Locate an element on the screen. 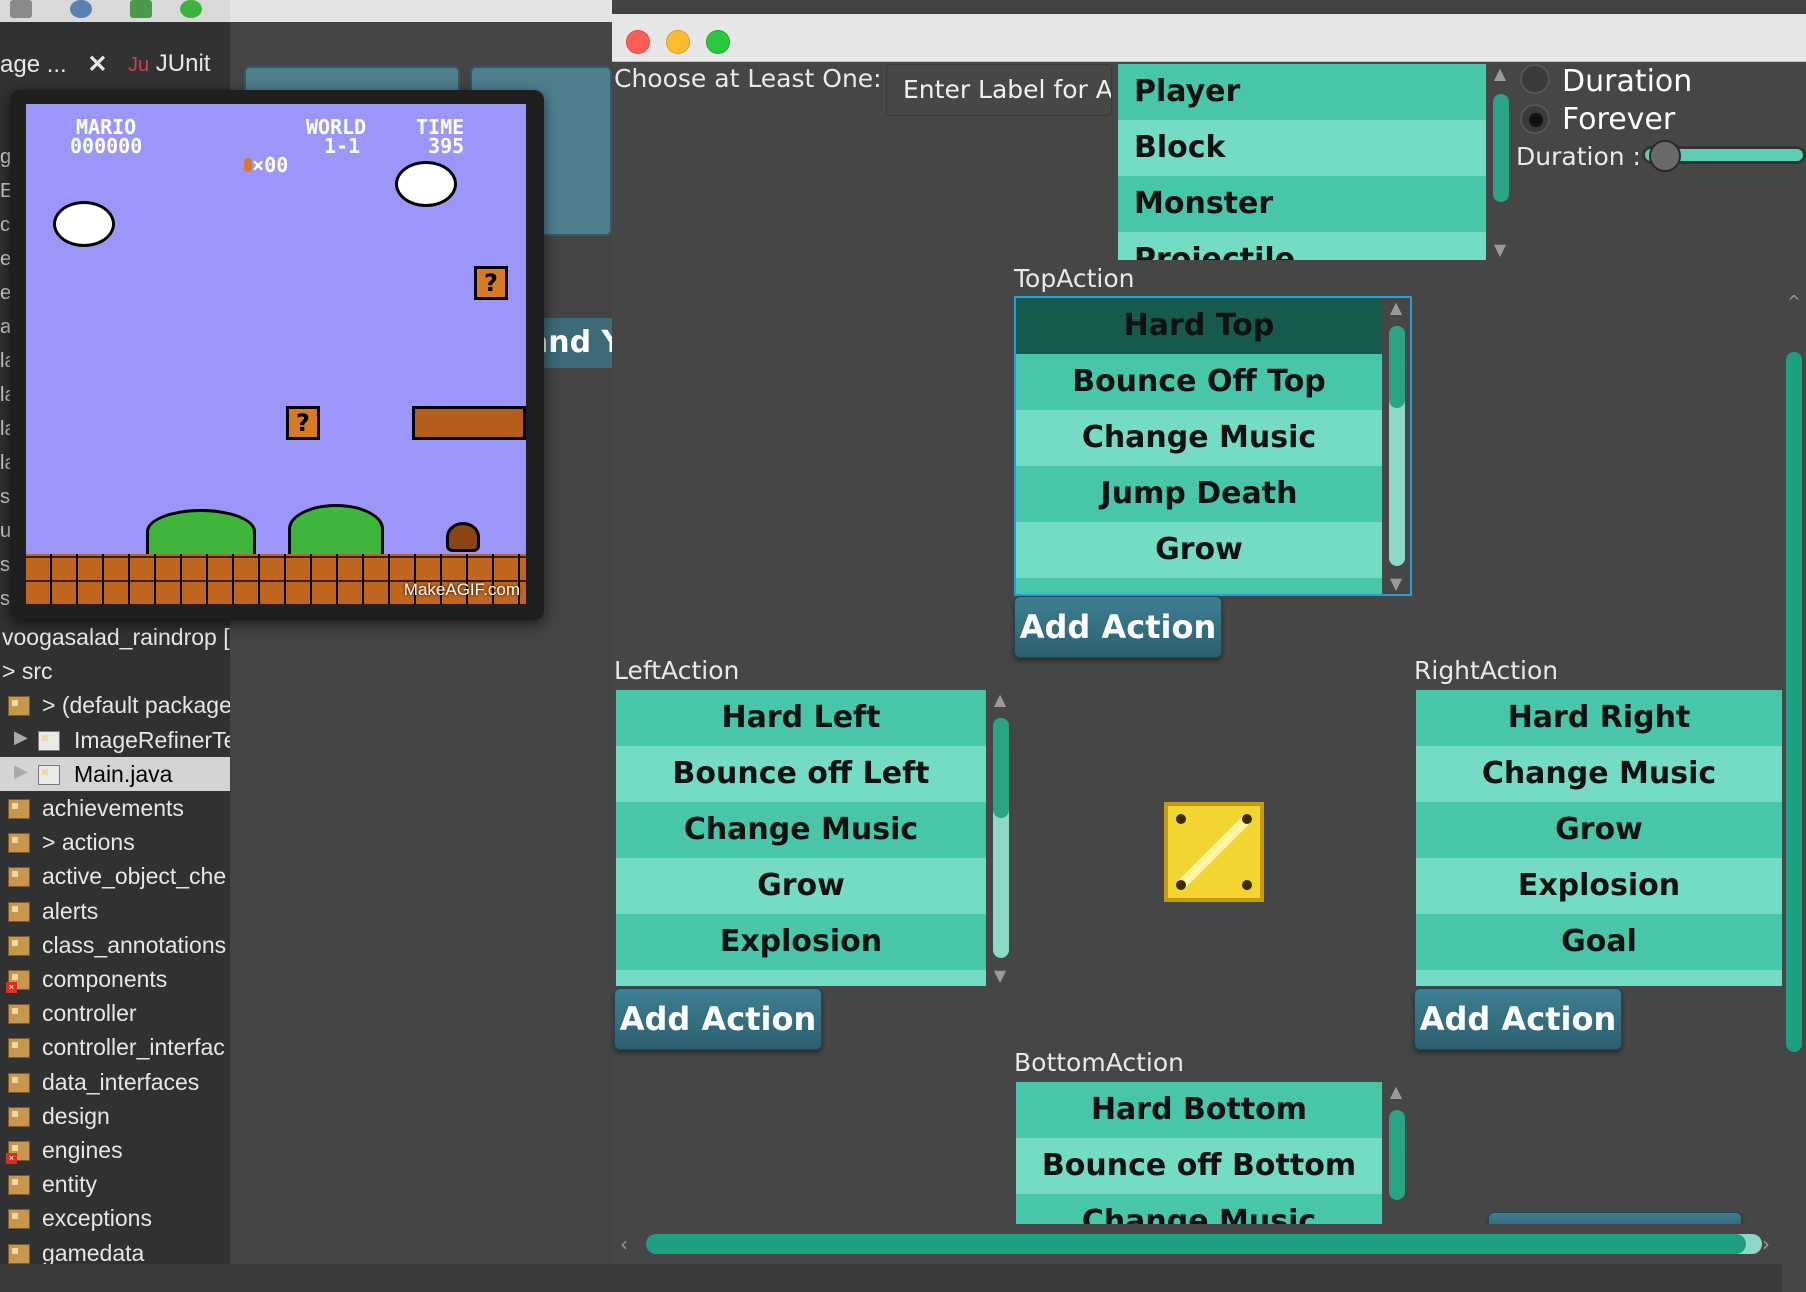 Image resolution: width=1806 pixels, height=1292 pixels. bottom-action-scrollbar: ▲ is located at coordinates (1396, 1157).